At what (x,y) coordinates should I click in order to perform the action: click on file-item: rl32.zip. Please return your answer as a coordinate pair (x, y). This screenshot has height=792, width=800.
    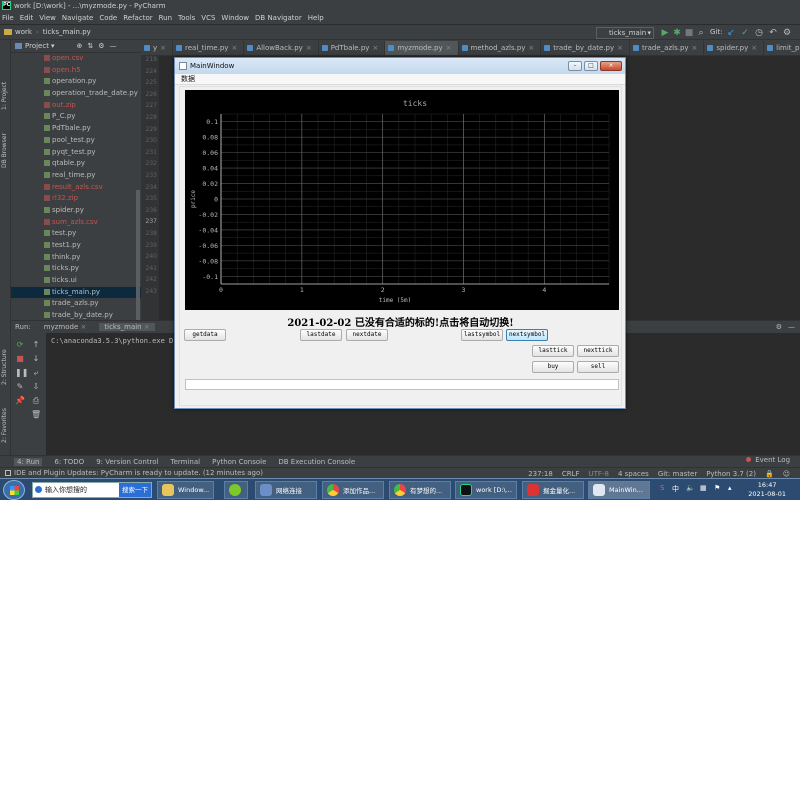
    Looking at the image, I should click on (76, 199).